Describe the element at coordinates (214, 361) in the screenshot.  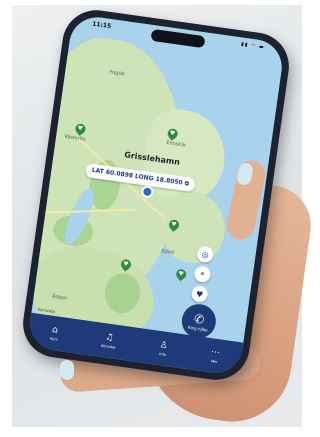
I see `tab-label: Mer` at that location.